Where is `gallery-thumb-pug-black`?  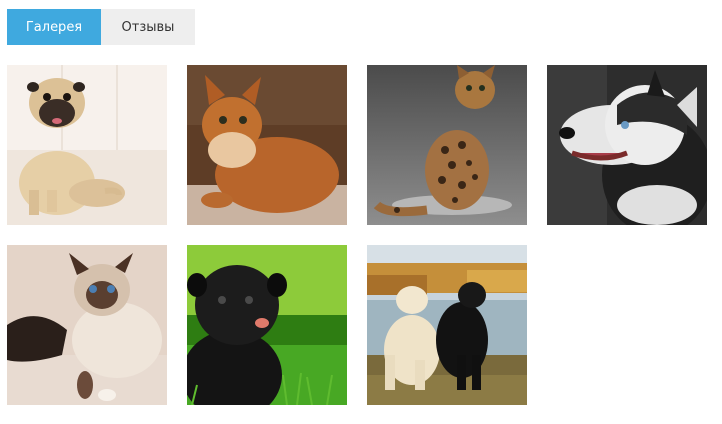 gallery-thumb-pug-black is located at coordinates (267, 325).